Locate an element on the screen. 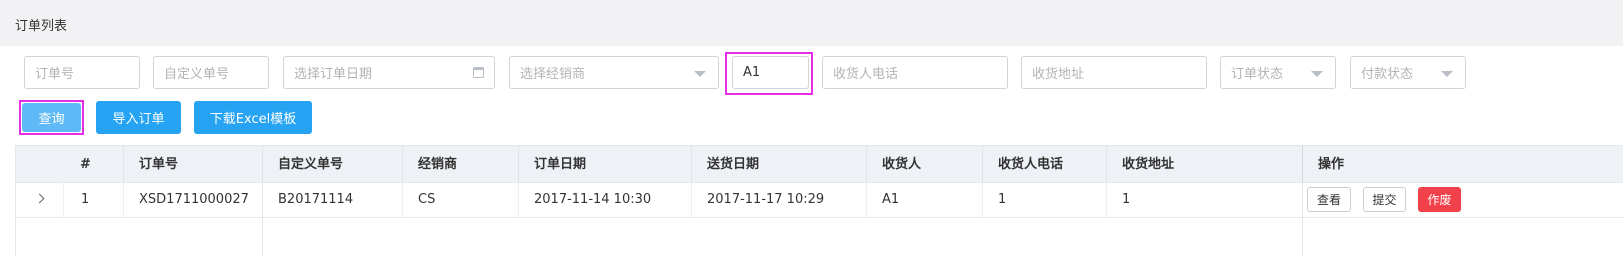  submit-button: 提交 is located at coordinates (1384, 199).